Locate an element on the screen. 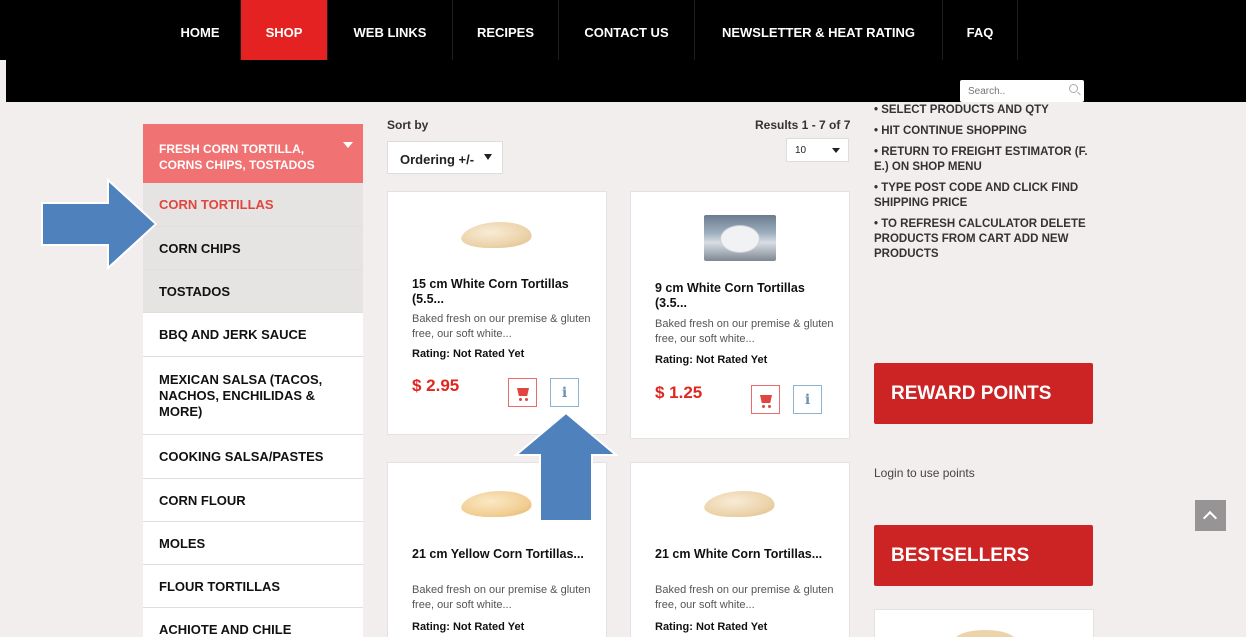 The image size is (1246, 637). login-to-use-points: Login to use points is located at coordinates (924, 473).